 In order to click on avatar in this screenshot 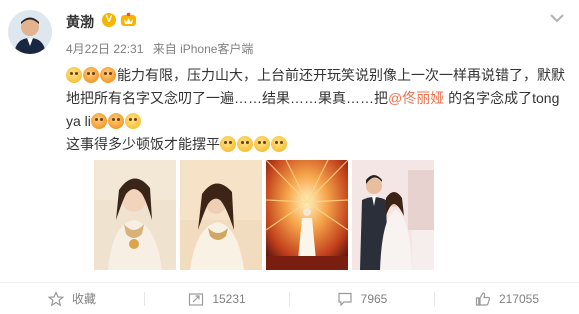, I will do `click(30, 32)`.